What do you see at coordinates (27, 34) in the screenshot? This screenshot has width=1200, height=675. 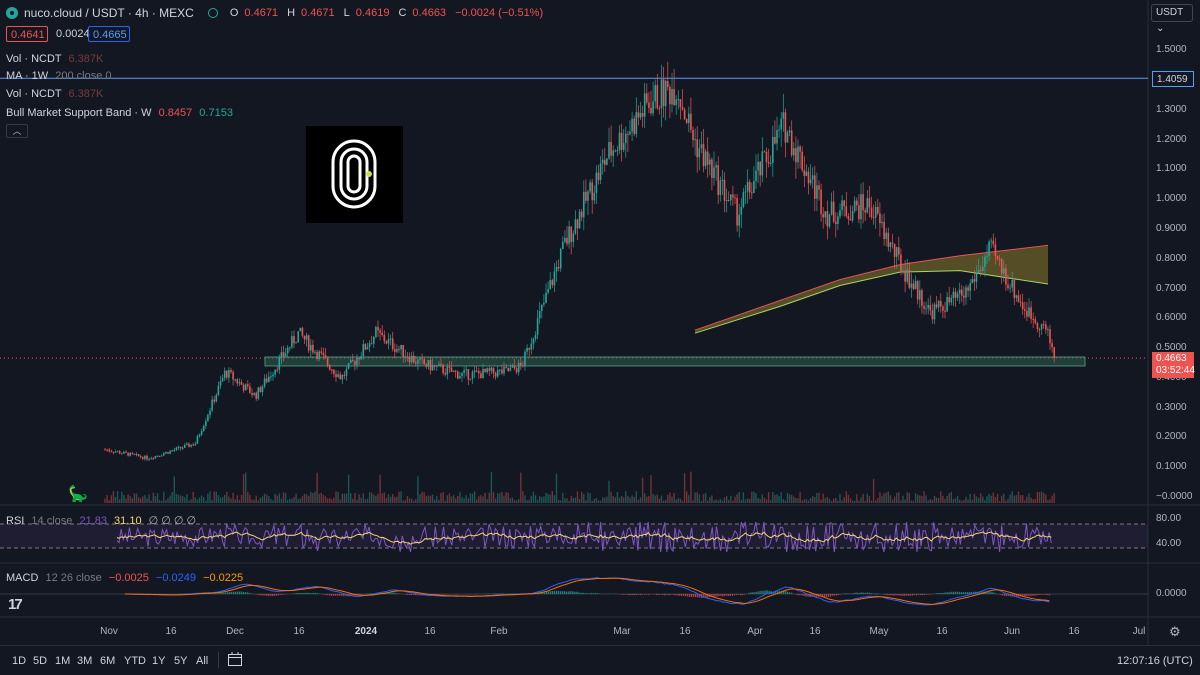 I see `sell-price-box: 0.4641` at bounding box center [27, 34].